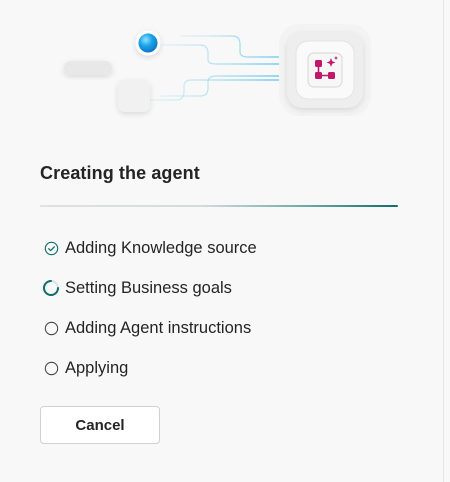 Image resolution: width=450 pixels, height=482 pixels. I want to click on cancel-button: Cancel, so click(100, 425).